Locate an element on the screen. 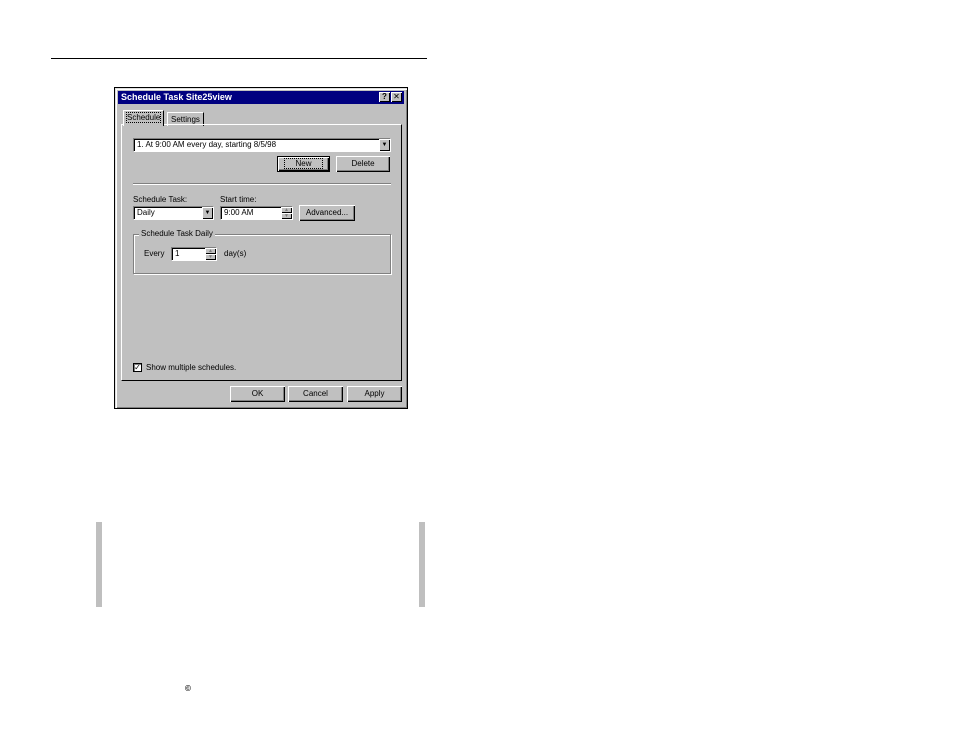 The image size is (954, 738). note-bar-left is located at coordinates (99, 564).